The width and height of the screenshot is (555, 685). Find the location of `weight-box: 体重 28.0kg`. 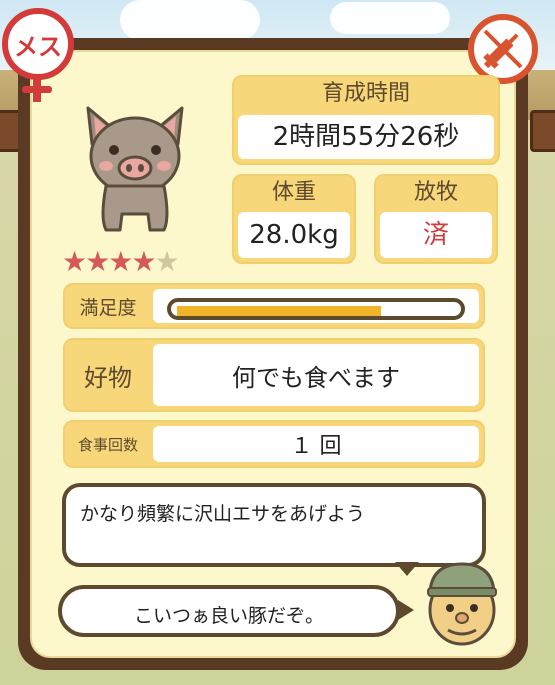

weight-box: 体重 28.0kg is located at coordinates (294, 219).